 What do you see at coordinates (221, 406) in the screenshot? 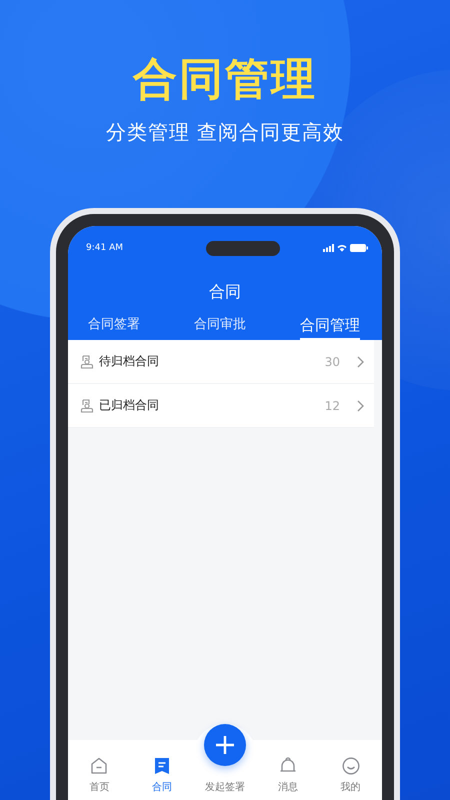
I see `list-row: 已归档合同 12` at bounding box center [221, 406].